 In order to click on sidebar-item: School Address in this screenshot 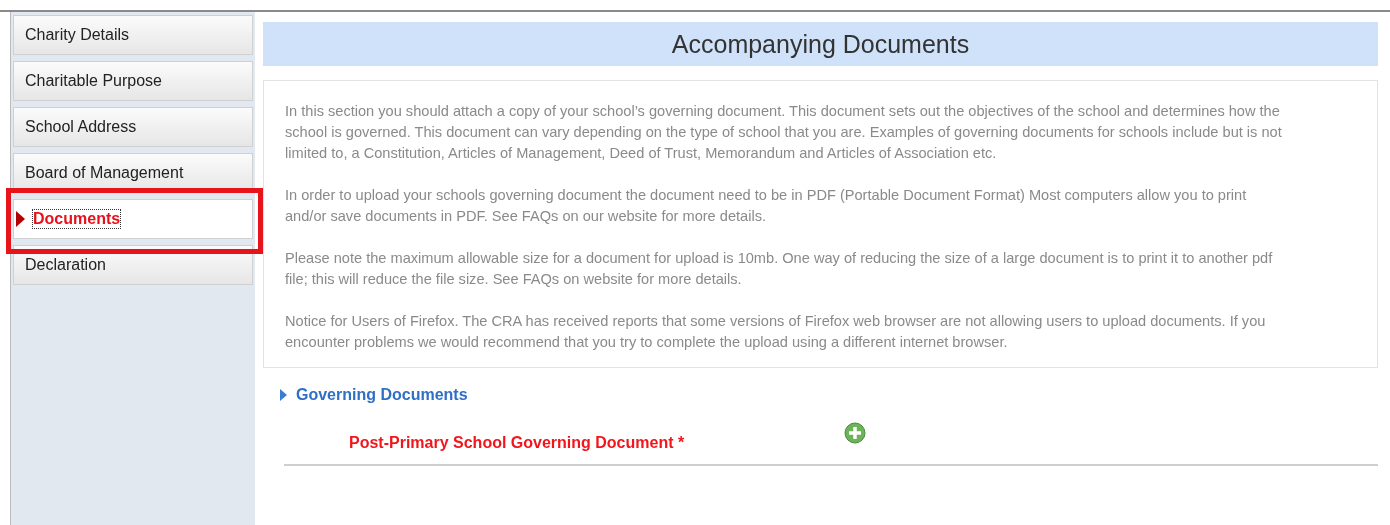, I will do `click(133, 127)`.